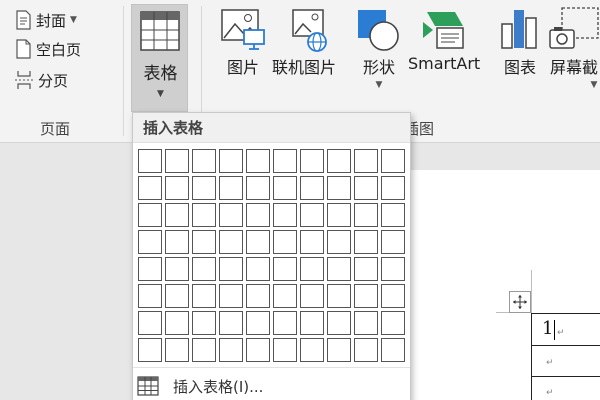 The height and width of the screenshot is (400, 600). What do you see at coordinates (520, 42) in the screenshot?
I see `chart-button: 图表` at bounding box center [520, 42].